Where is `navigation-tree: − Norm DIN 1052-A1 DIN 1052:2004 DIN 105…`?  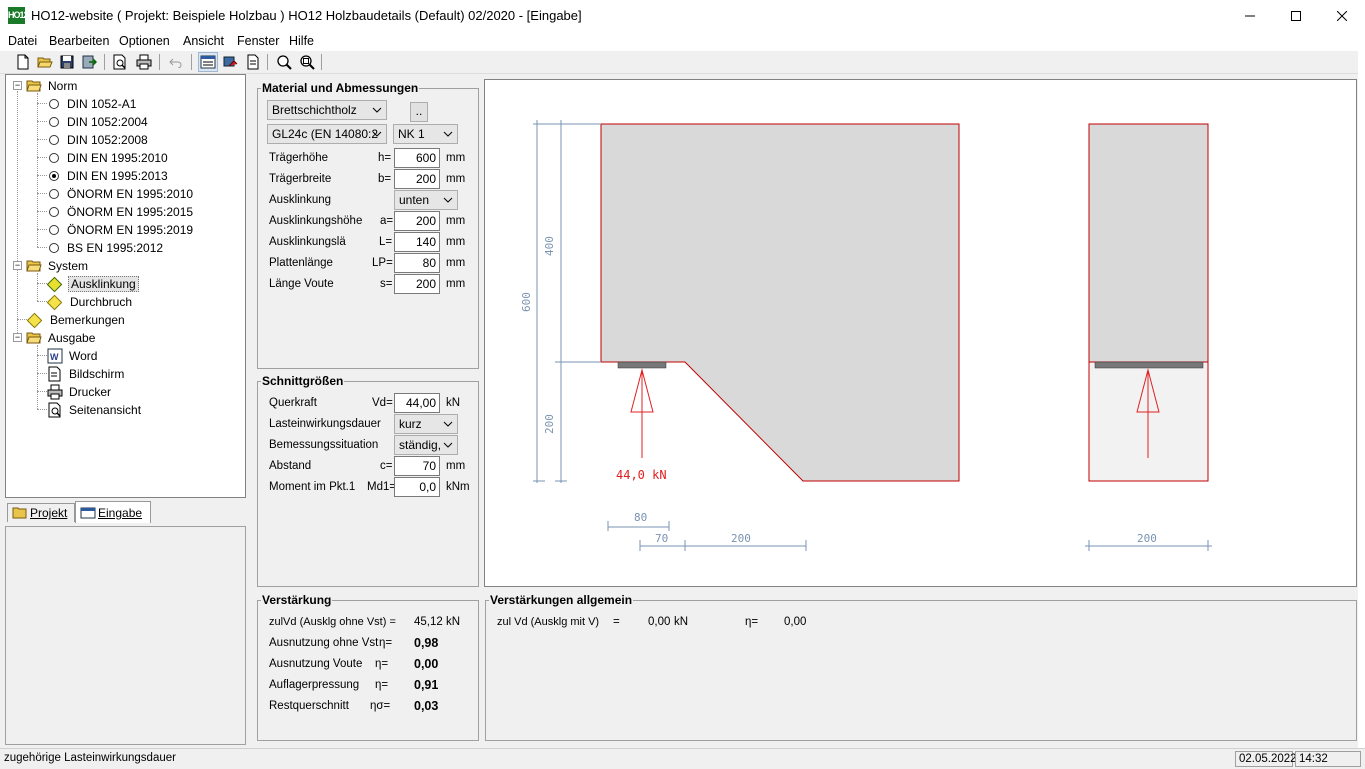
navigation-tree: − Norm DIN 1052-A1 DIN 1052:2004 DIN 105… is located at coordinates (125, 286).